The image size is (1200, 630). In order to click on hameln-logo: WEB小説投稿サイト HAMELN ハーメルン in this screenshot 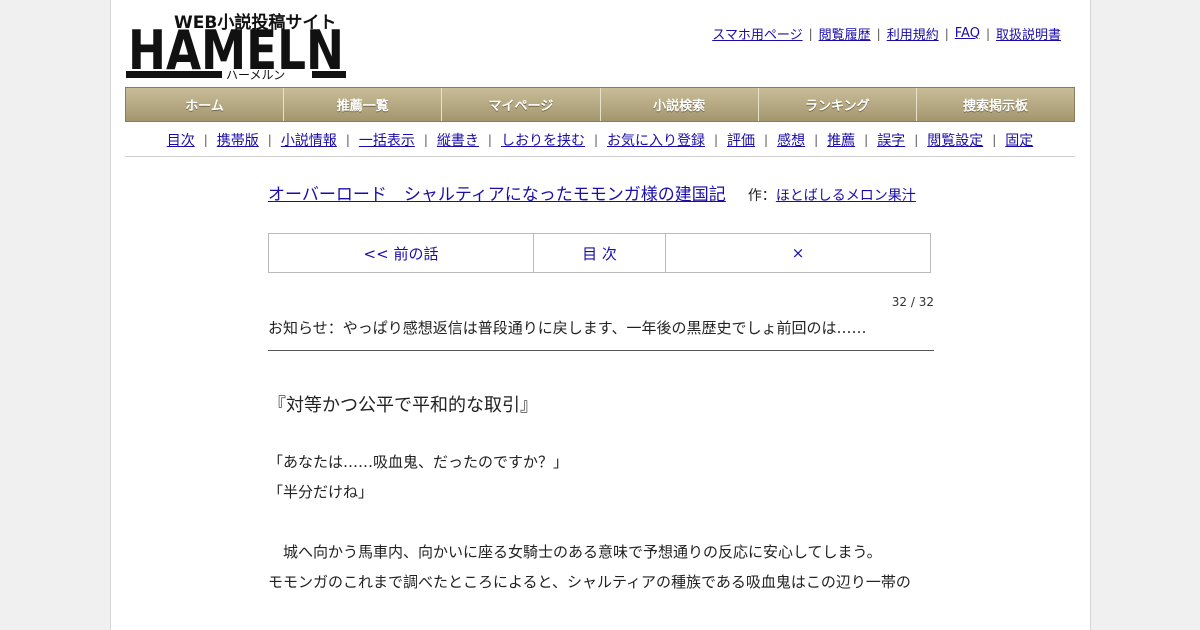, I will do `click(237, 45)`.